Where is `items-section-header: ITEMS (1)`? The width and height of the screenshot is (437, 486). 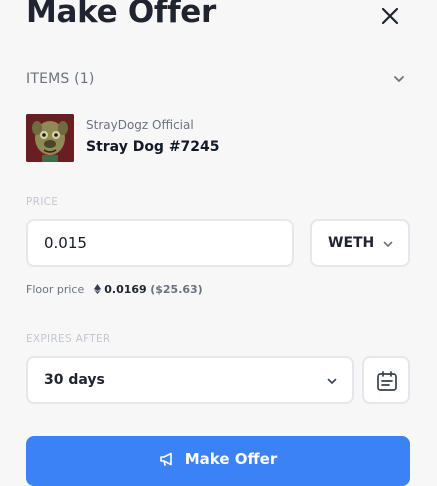 items-section-header: ITEMS (1) is located at coordinates (218, 80).